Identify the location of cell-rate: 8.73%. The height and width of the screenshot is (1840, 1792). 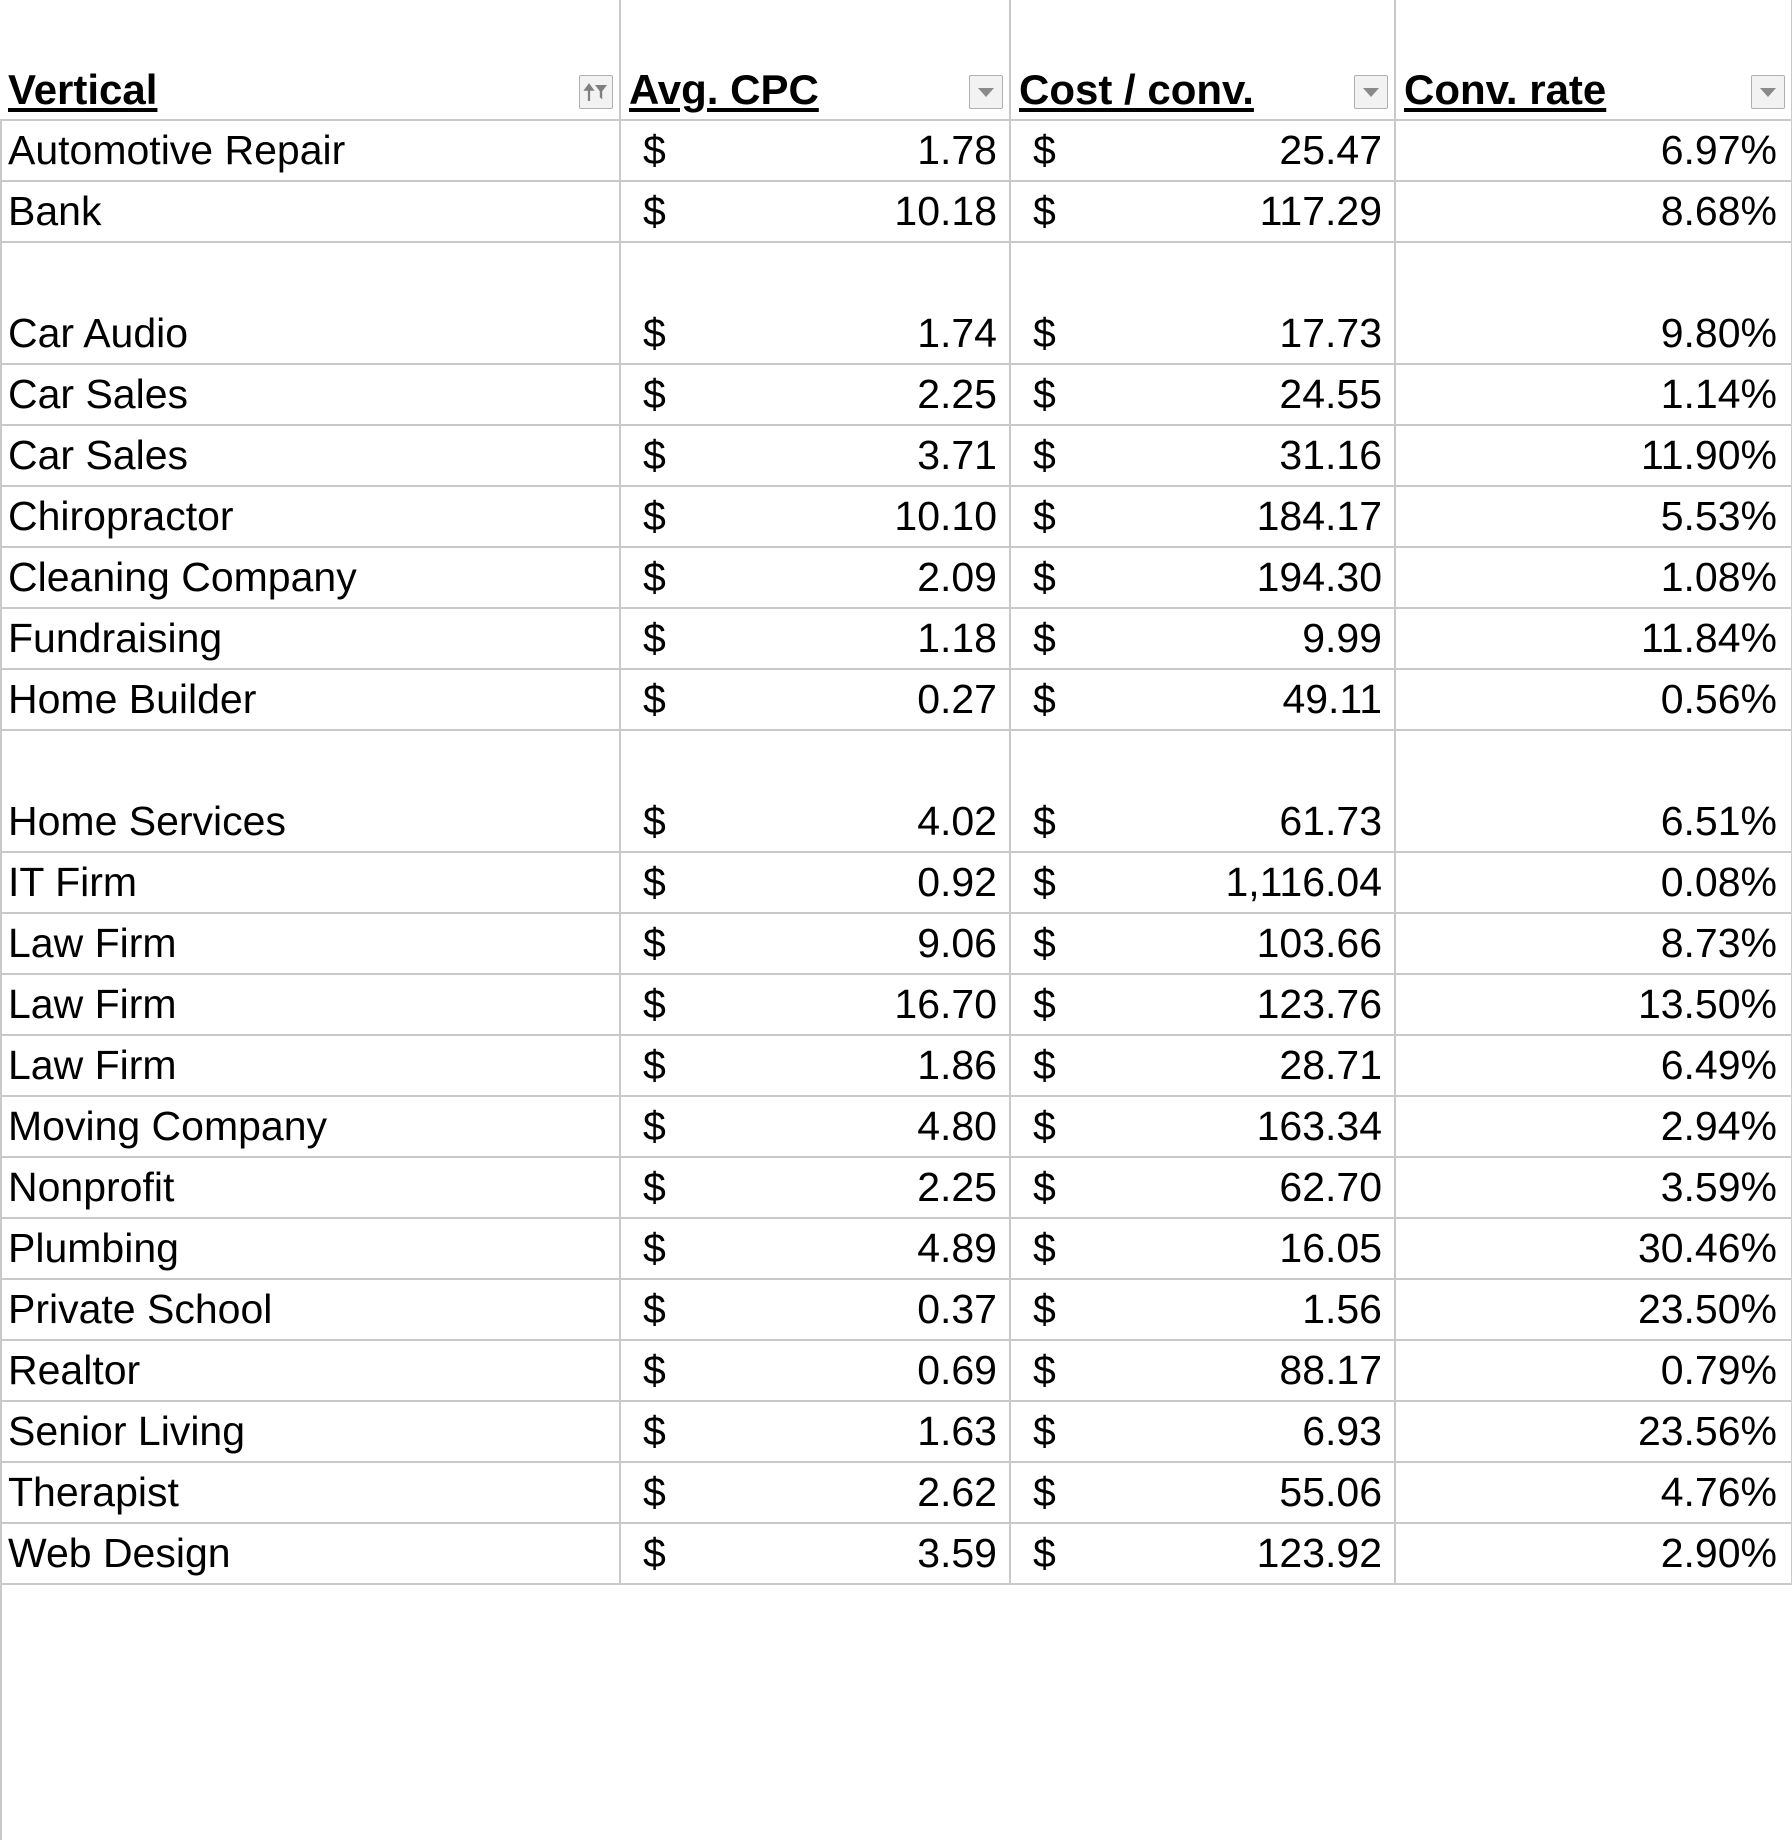
(1593, 944).